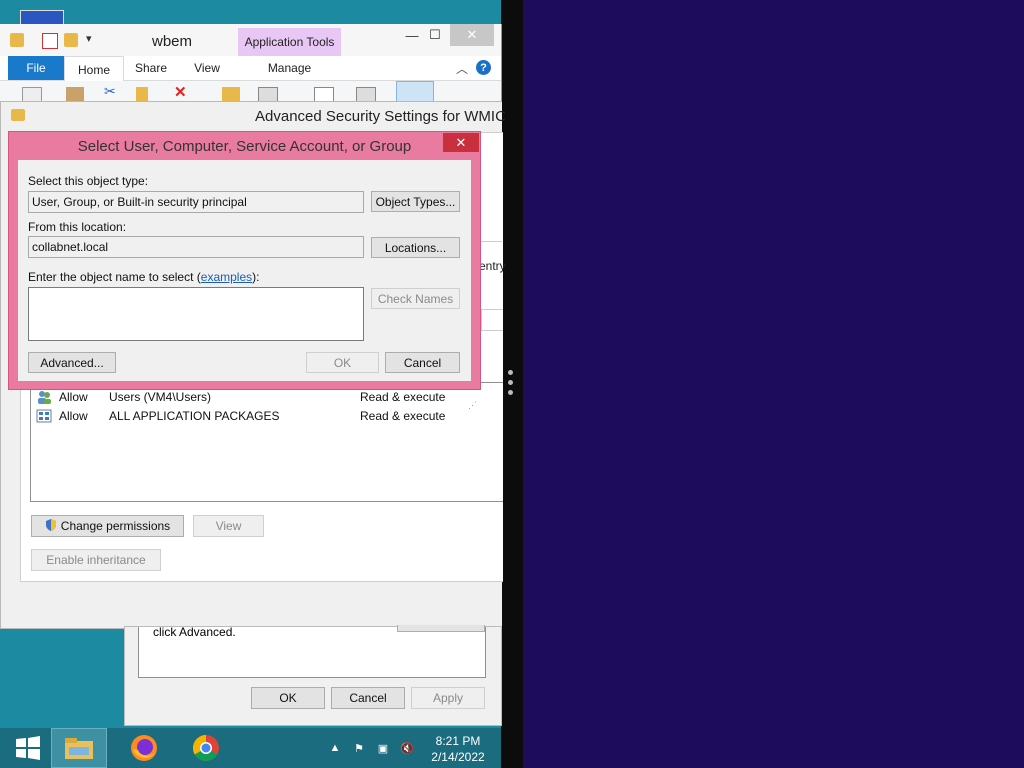 The image size is (1024, 768). Describe the element at coordinates (407, 748) in the screenshot. I see `volume-muted-icon: 🔇` at that location.